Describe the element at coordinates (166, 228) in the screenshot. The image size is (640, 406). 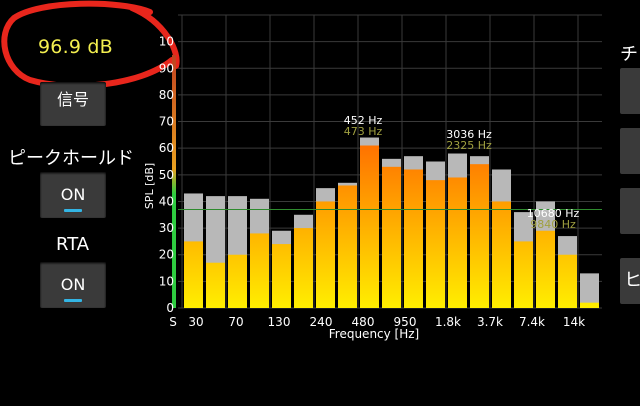
I see `y-tick-label: 30` at that location.